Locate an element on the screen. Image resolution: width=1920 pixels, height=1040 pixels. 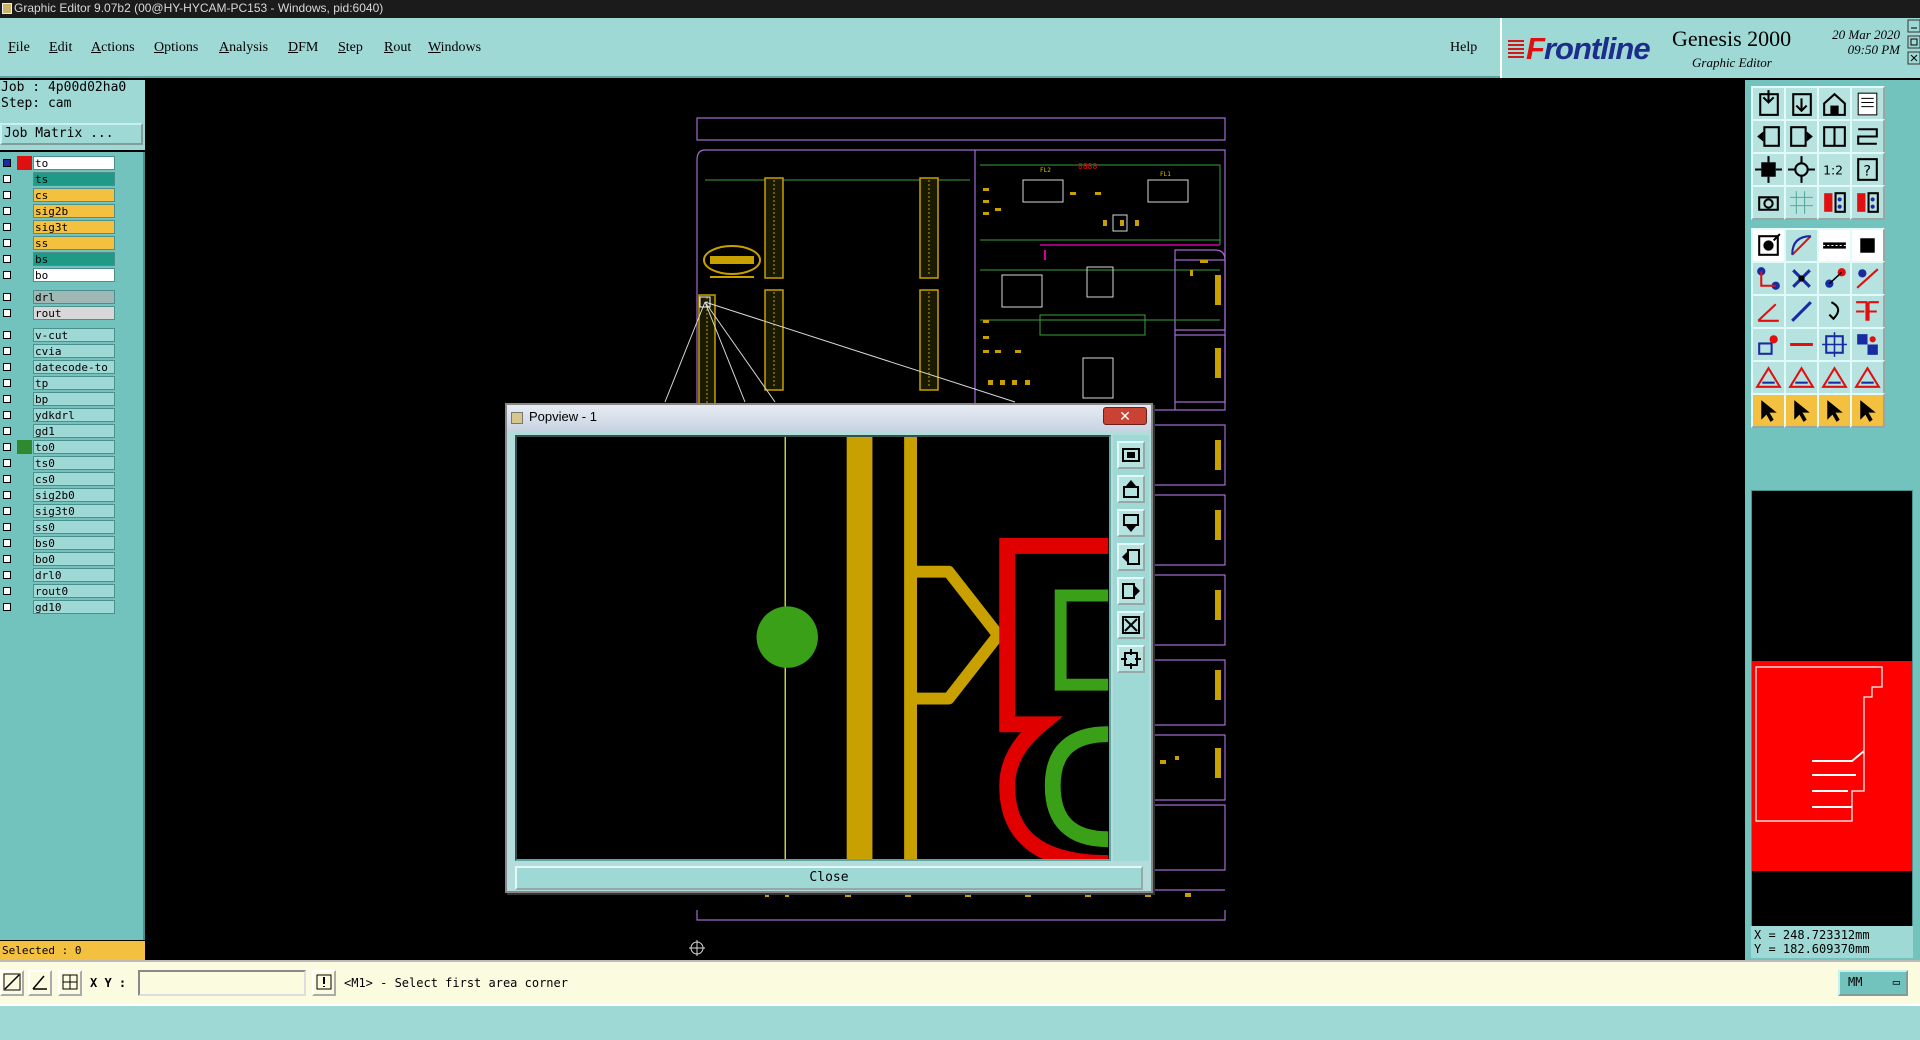
tool-prev is located at coordinates (1768, 136).